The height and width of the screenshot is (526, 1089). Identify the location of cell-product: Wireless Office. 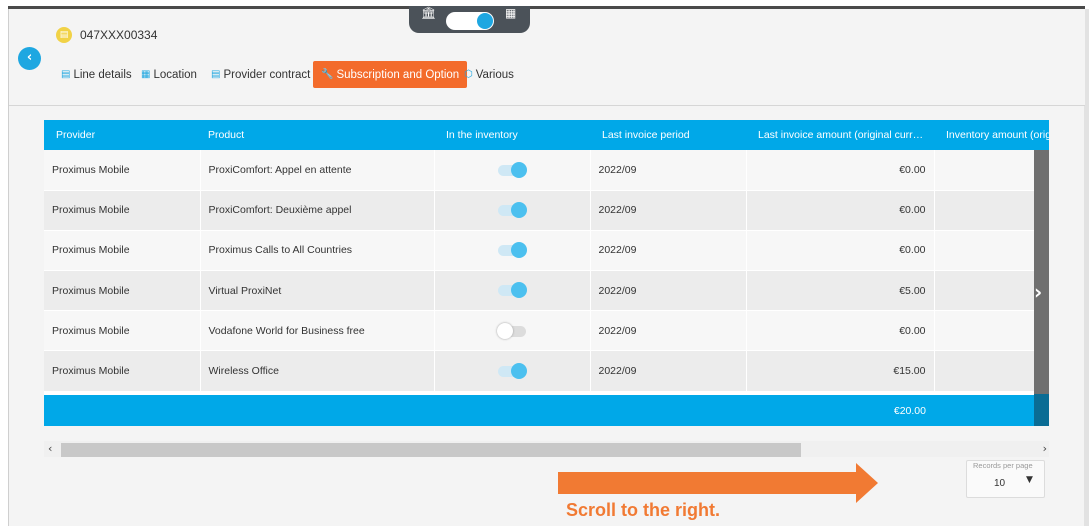
(317, 371).